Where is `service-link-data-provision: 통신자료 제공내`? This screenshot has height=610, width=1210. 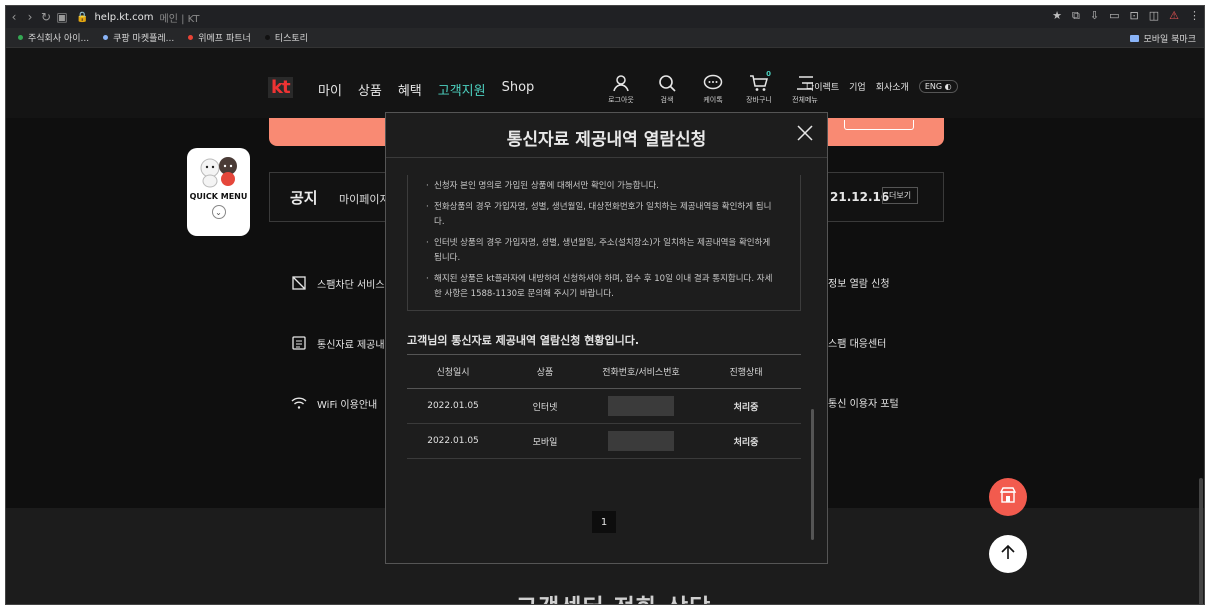
service-link-data-provision: 통신자료 제공내 is located at coordinates (338, 343).